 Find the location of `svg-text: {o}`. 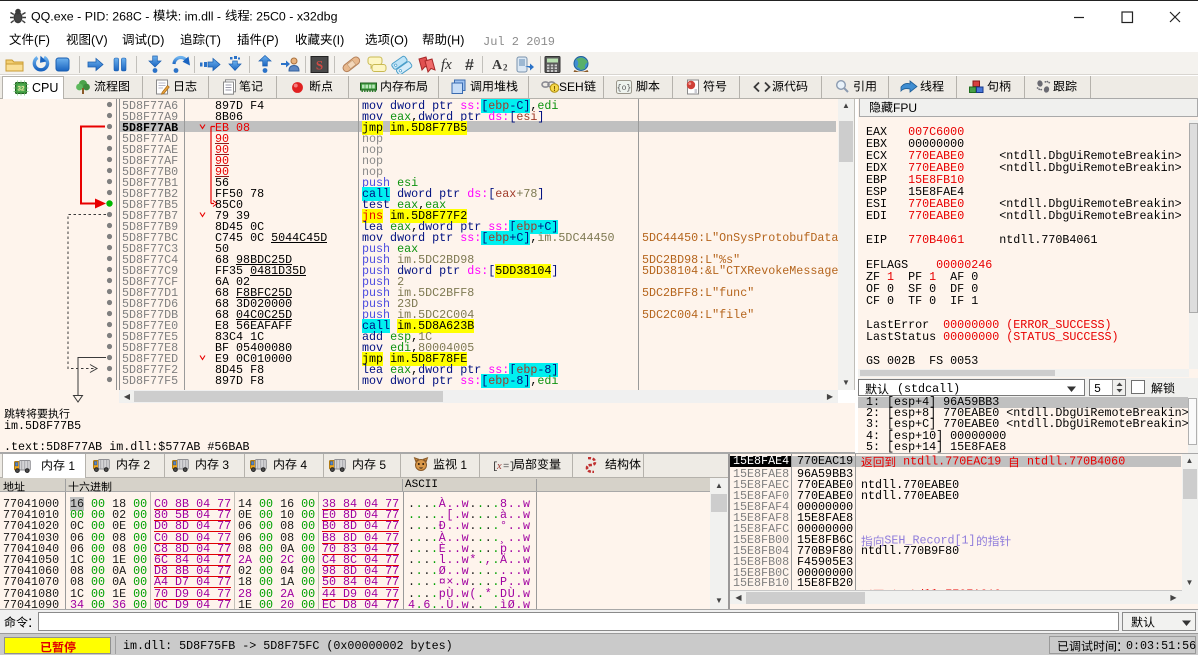

svg-text: {o} is located at coordinates (624, 88).